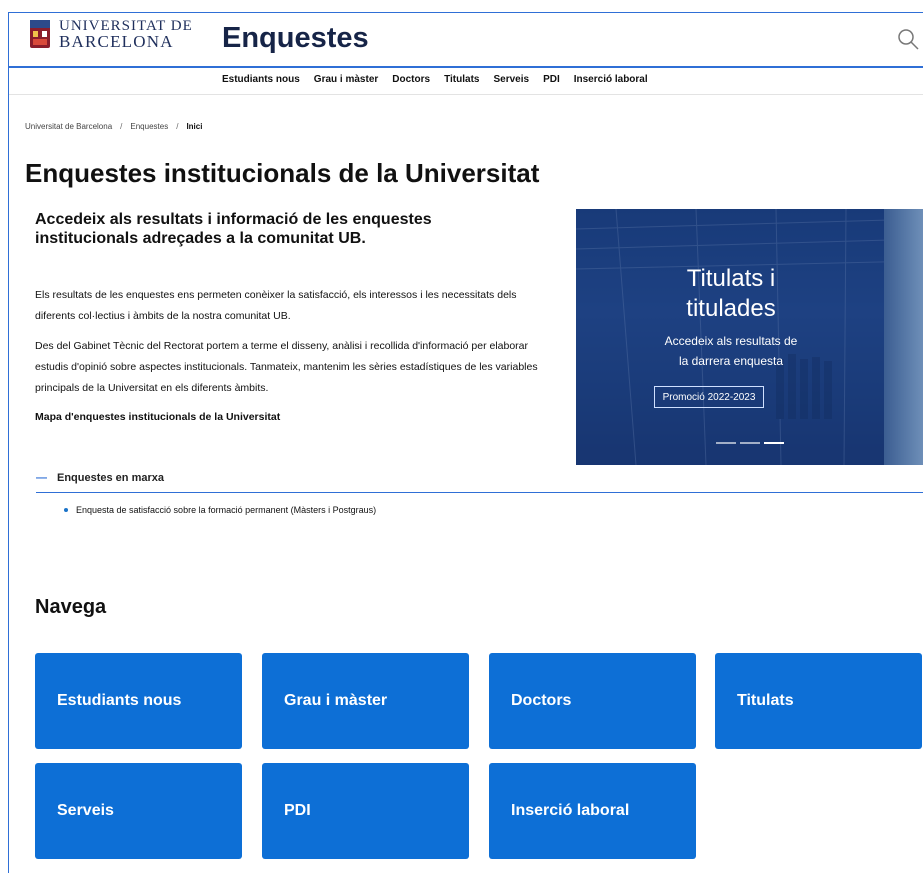  What do you see at coordinates (68, 126) in the screenshot?
I see `breadcrumb-item-ub: Universitat de Barcelona` at bounding box center [68, 126].